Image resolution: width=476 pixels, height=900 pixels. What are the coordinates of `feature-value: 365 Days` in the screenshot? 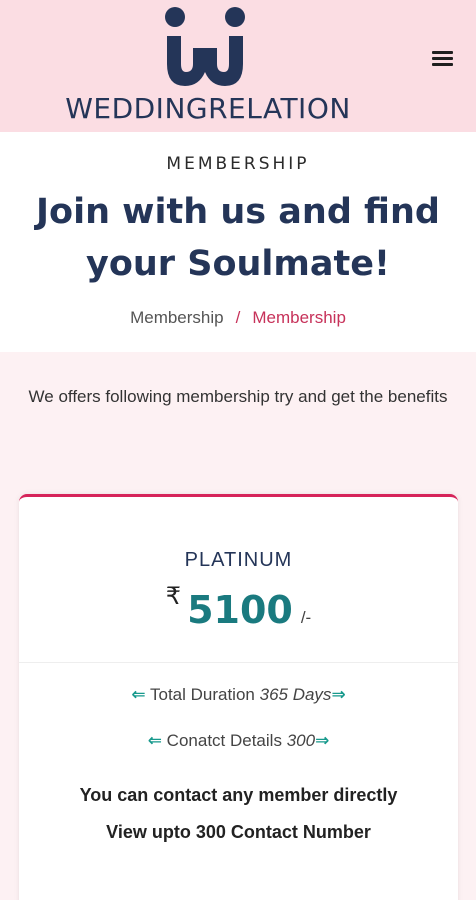 It's located at (295, 694).